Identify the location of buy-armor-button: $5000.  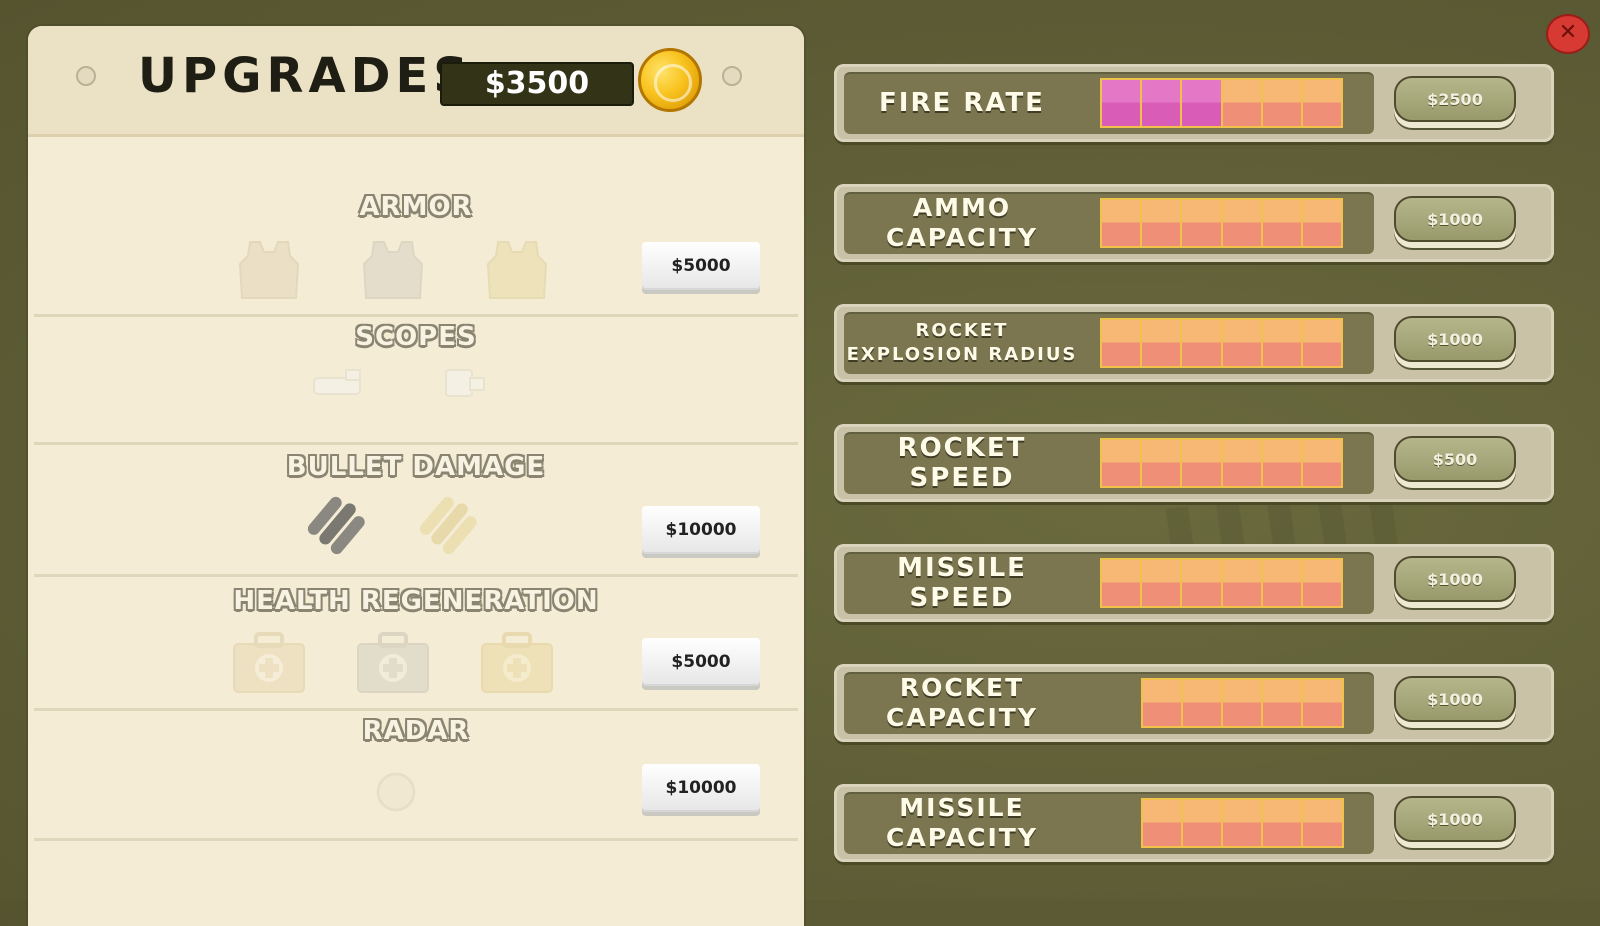
(701, 266).